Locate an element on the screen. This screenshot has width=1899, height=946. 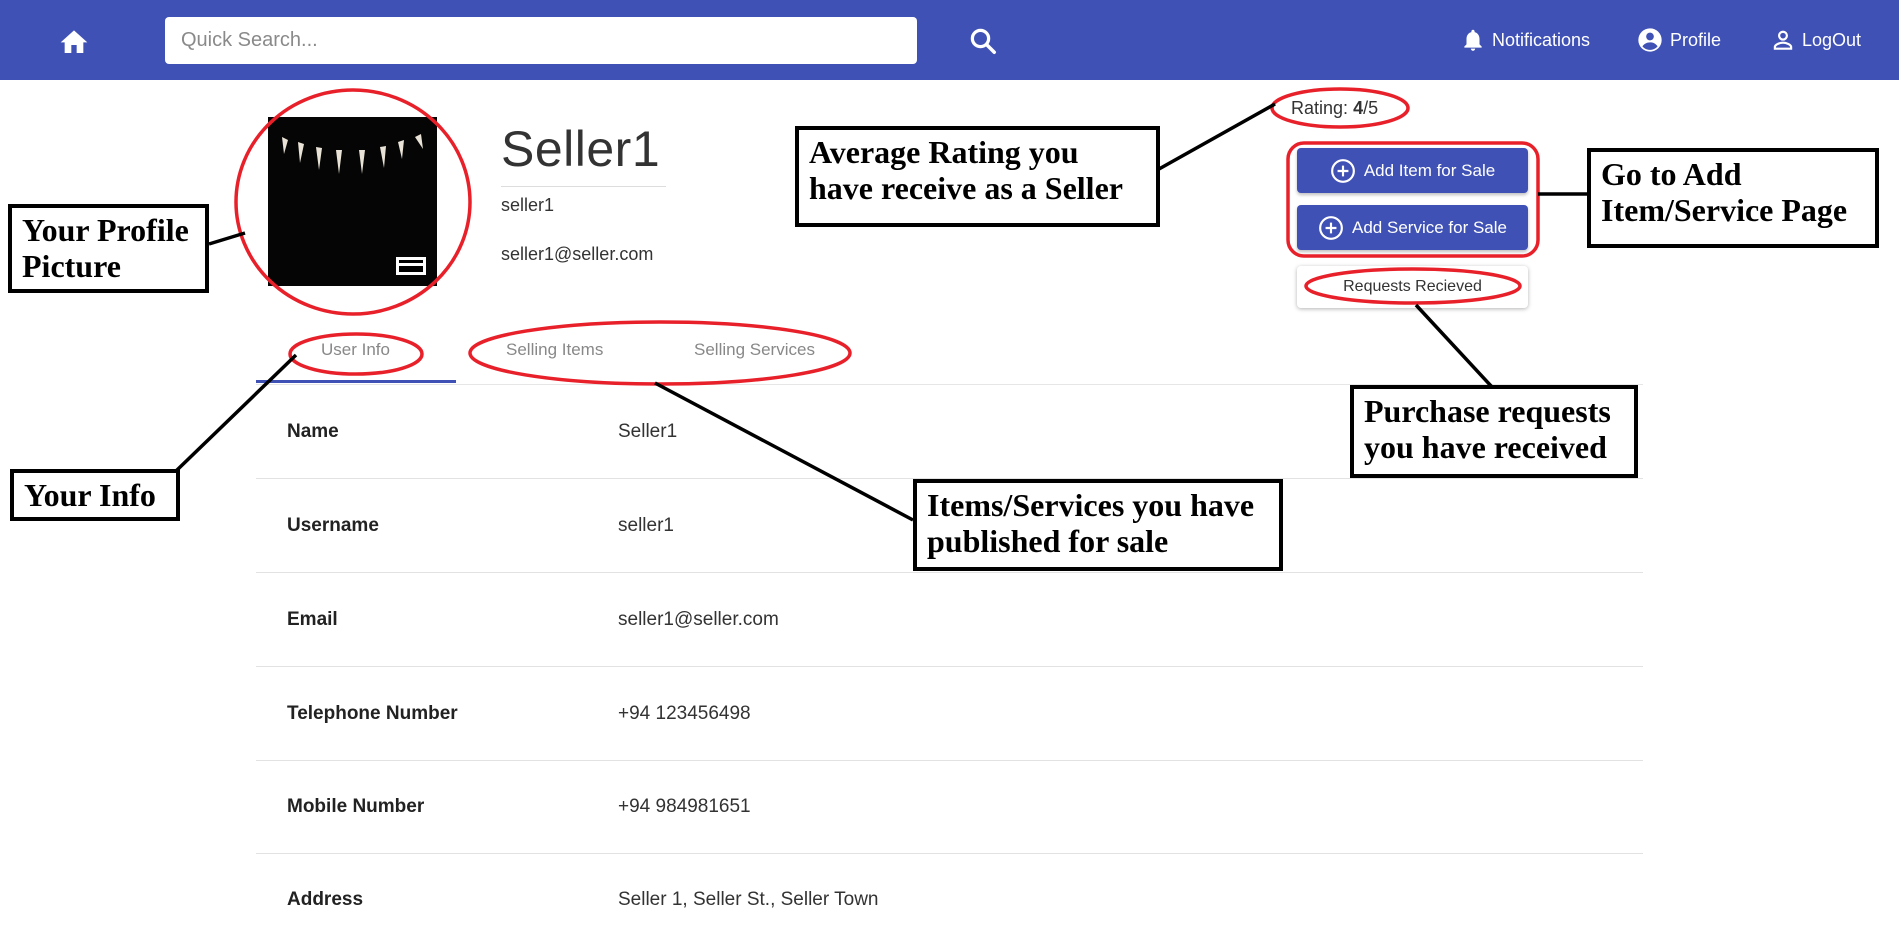
info-label: Username is located at coordinates (333, 525).